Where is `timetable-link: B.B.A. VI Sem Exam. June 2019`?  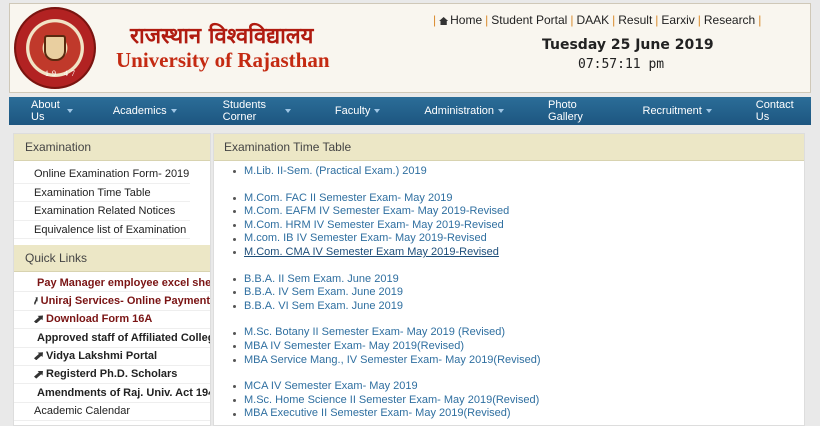 timetable-link: B.B.A. VI Sem Exam. June 2019 is located at coordinates (509, 307).